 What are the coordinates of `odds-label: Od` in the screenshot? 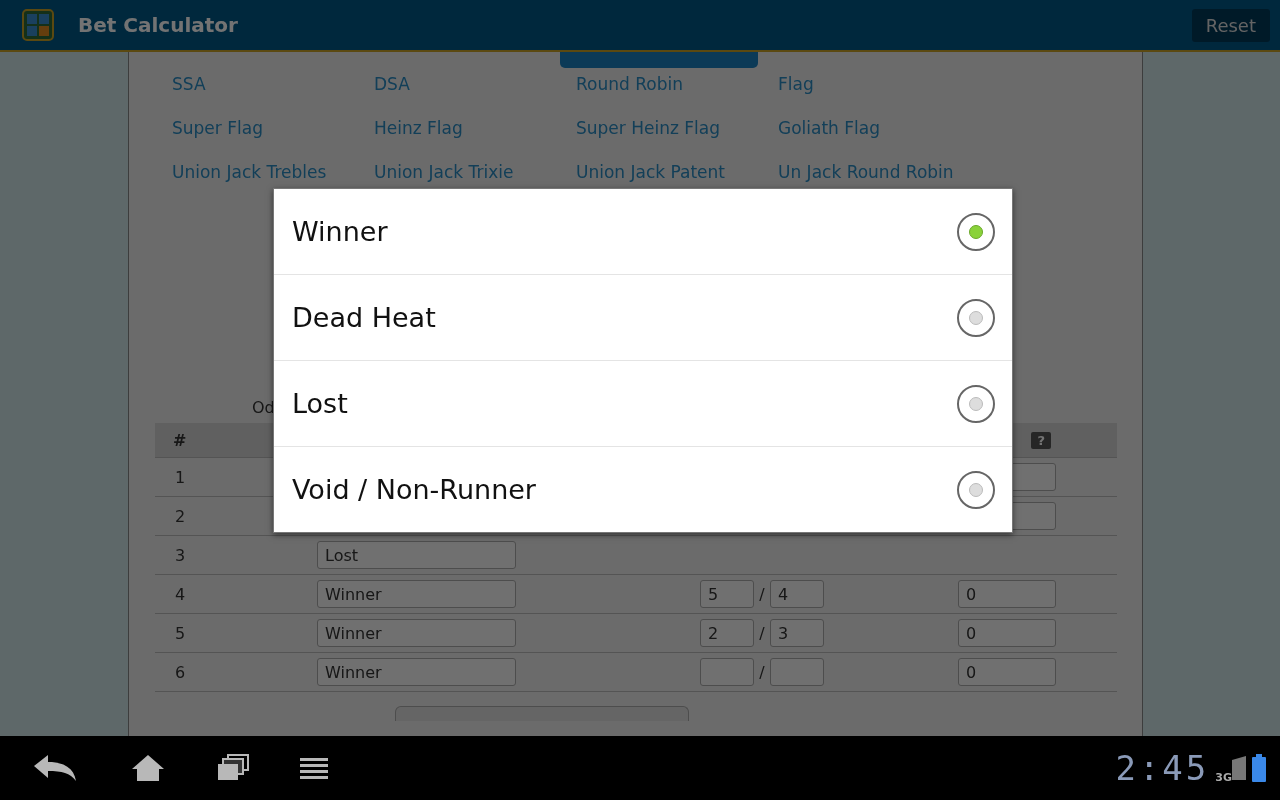 It's located at (263, 407).